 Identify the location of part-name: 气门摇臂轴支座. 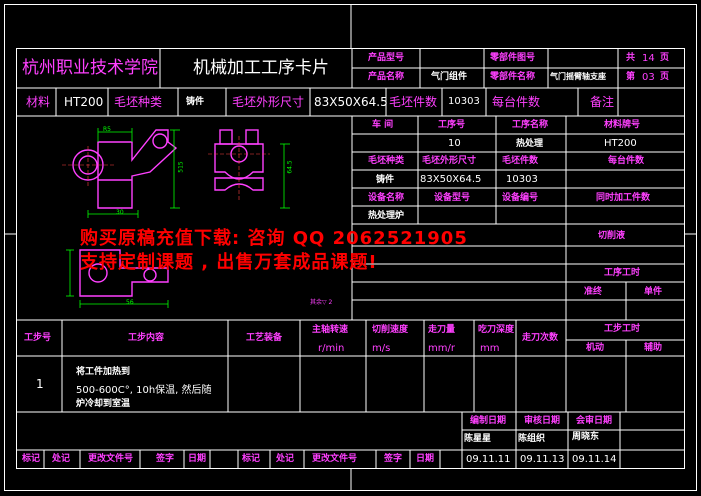
(578, 76).